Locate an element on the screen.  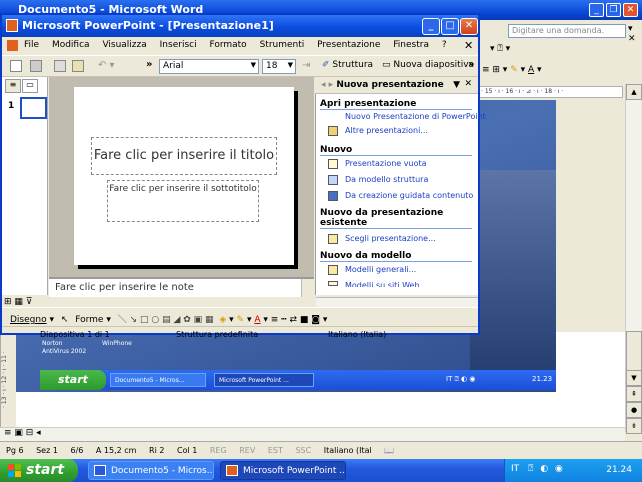
help-tray-icon: ⍰ is located at coordinates (530, 469).